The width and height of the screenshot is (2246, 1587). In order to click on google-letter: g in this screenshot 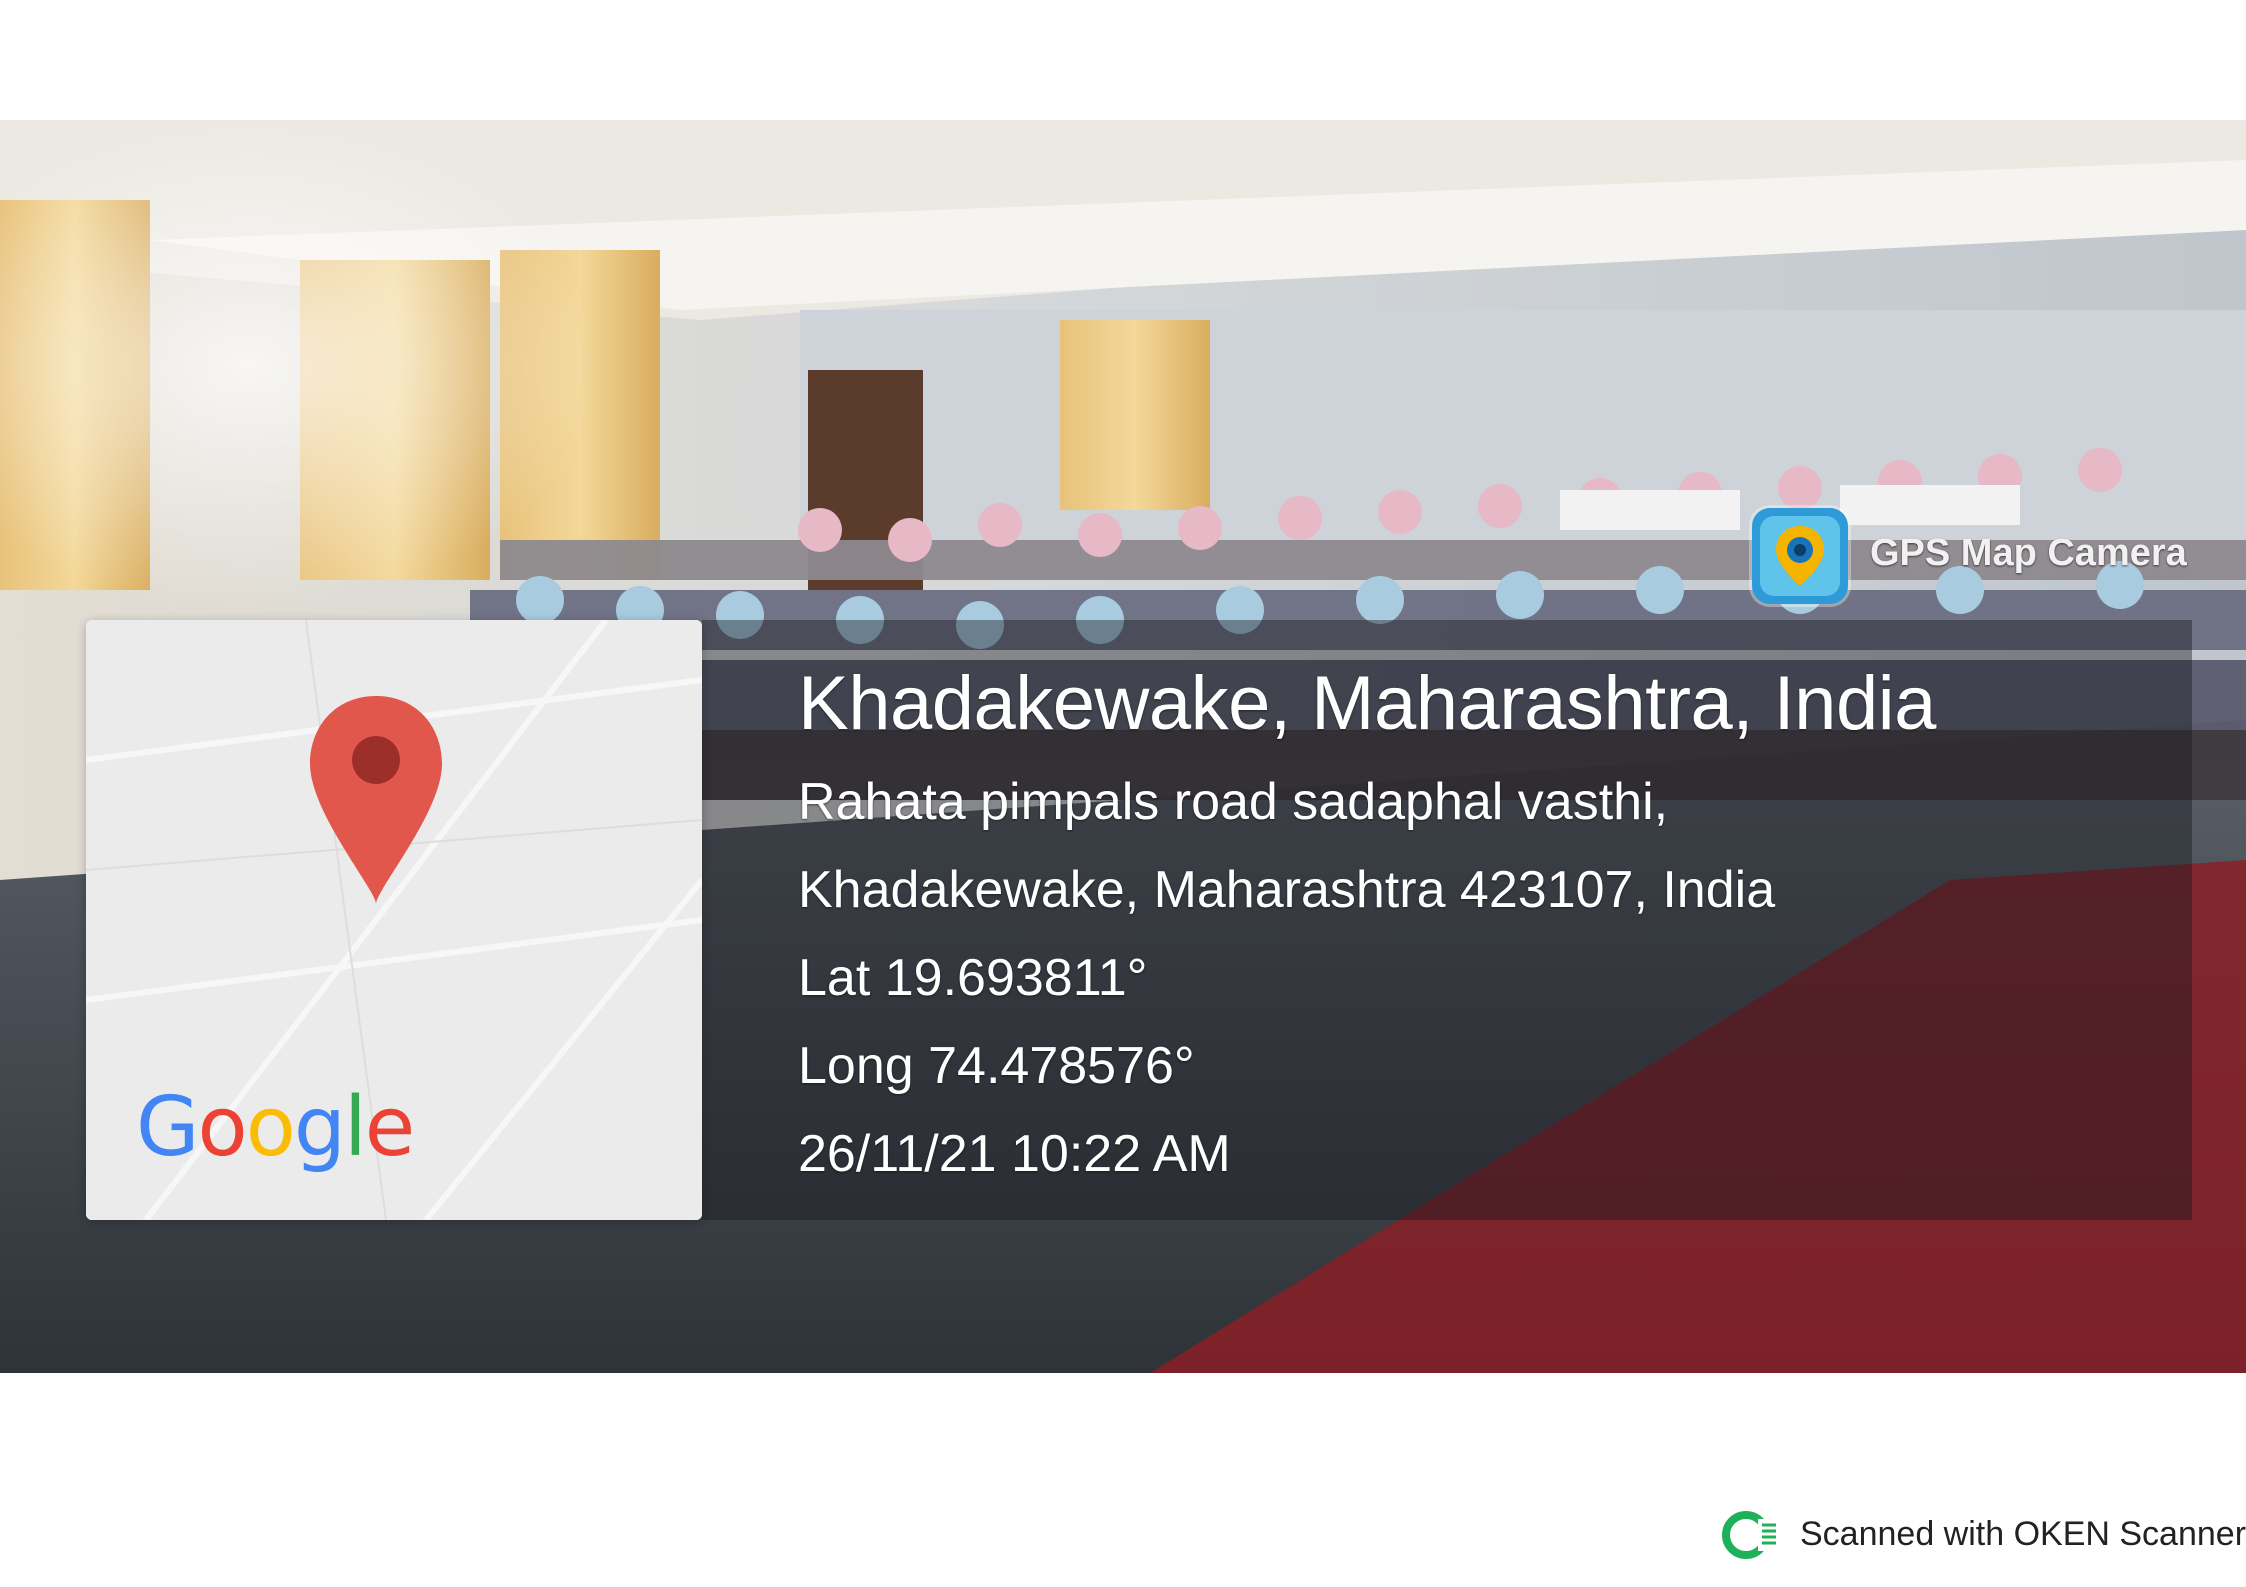, I will do `click(319, 1127)`.